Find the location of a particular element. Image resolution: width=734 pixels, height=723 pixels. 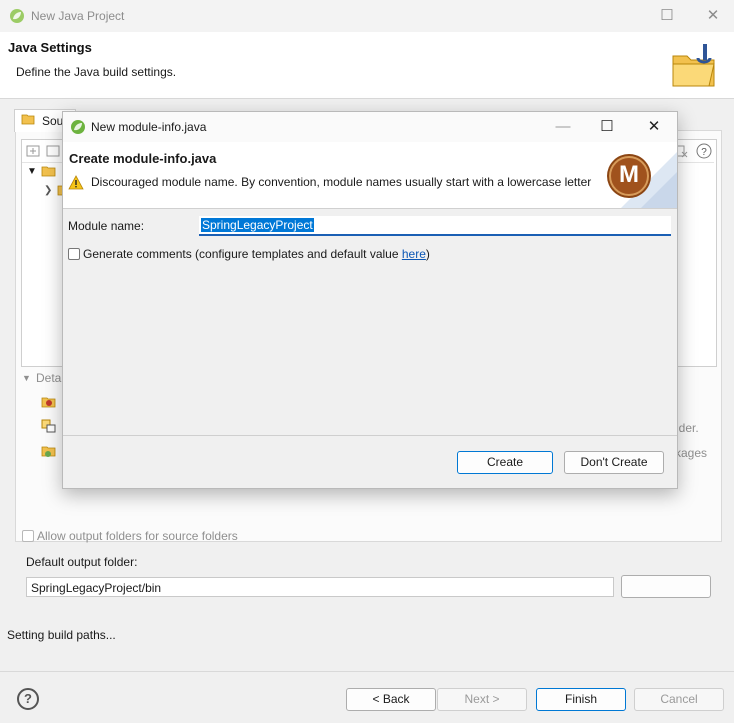

create-button-label: Create is located at coordinates (505, 462).